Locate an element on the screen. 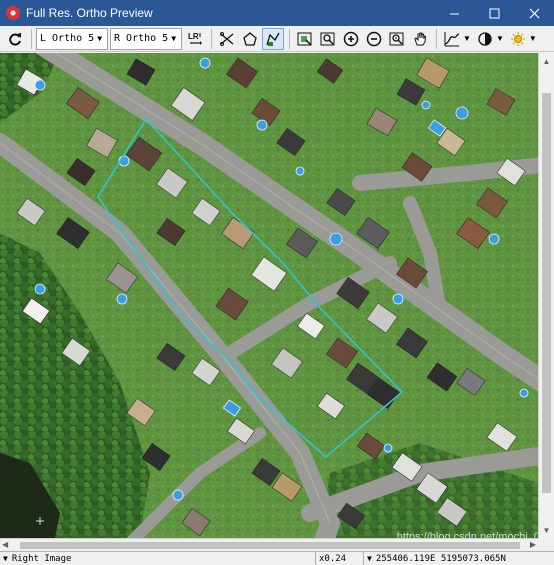 The width and height of the screenshot is (554, 565). window-title: Full Res. Ortho Preview is located at coordinates (89, 13).